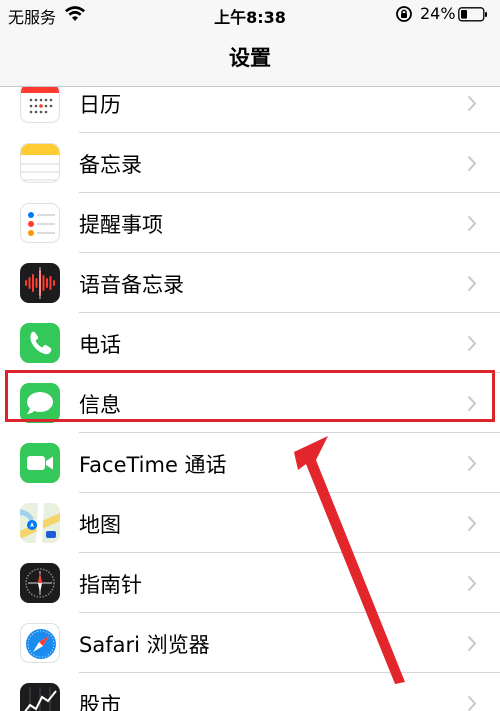 The height and width of the screenshot is (711, 500). What do you see at coordinates (40, 643) in the screenshot?
I see `safari-icon` at bounding box center [40, 643].